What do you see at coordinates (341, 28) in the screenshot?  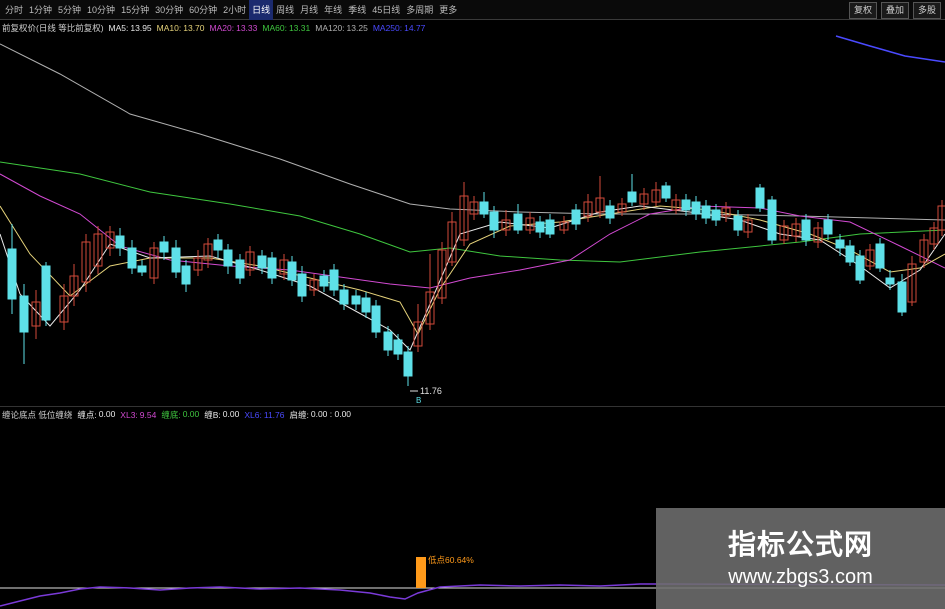 I see `legend-ma120: MA120: 13.25` at bounding box center [341, 28].